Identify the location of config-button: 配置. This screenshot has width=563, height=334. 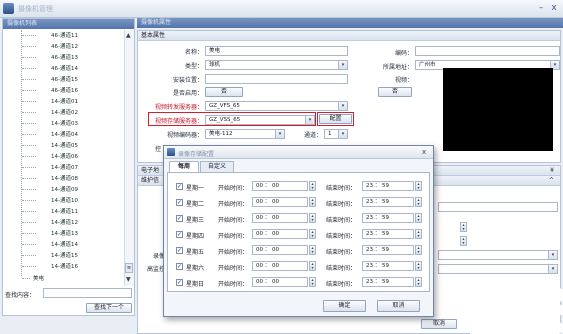
(335, 119).